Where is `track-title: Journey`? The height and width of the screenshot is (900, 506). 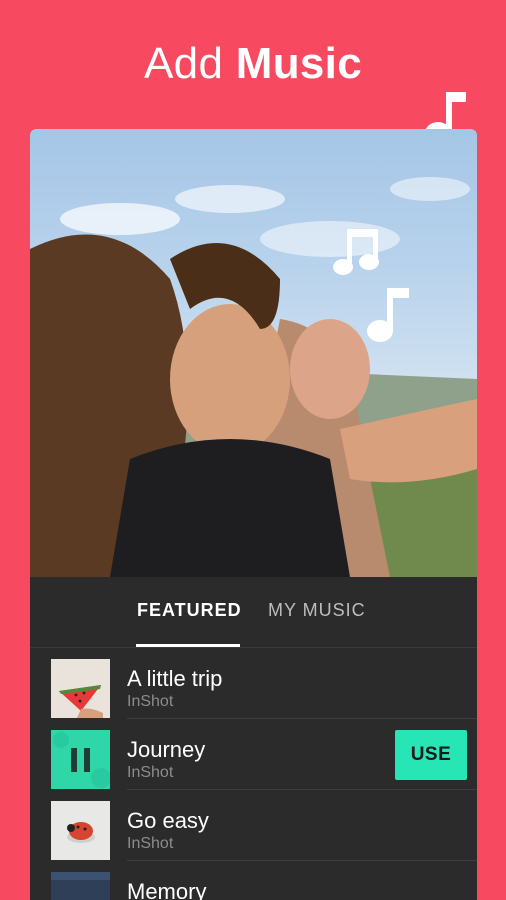 track-title: Journey is located at coordinates (166, 749).